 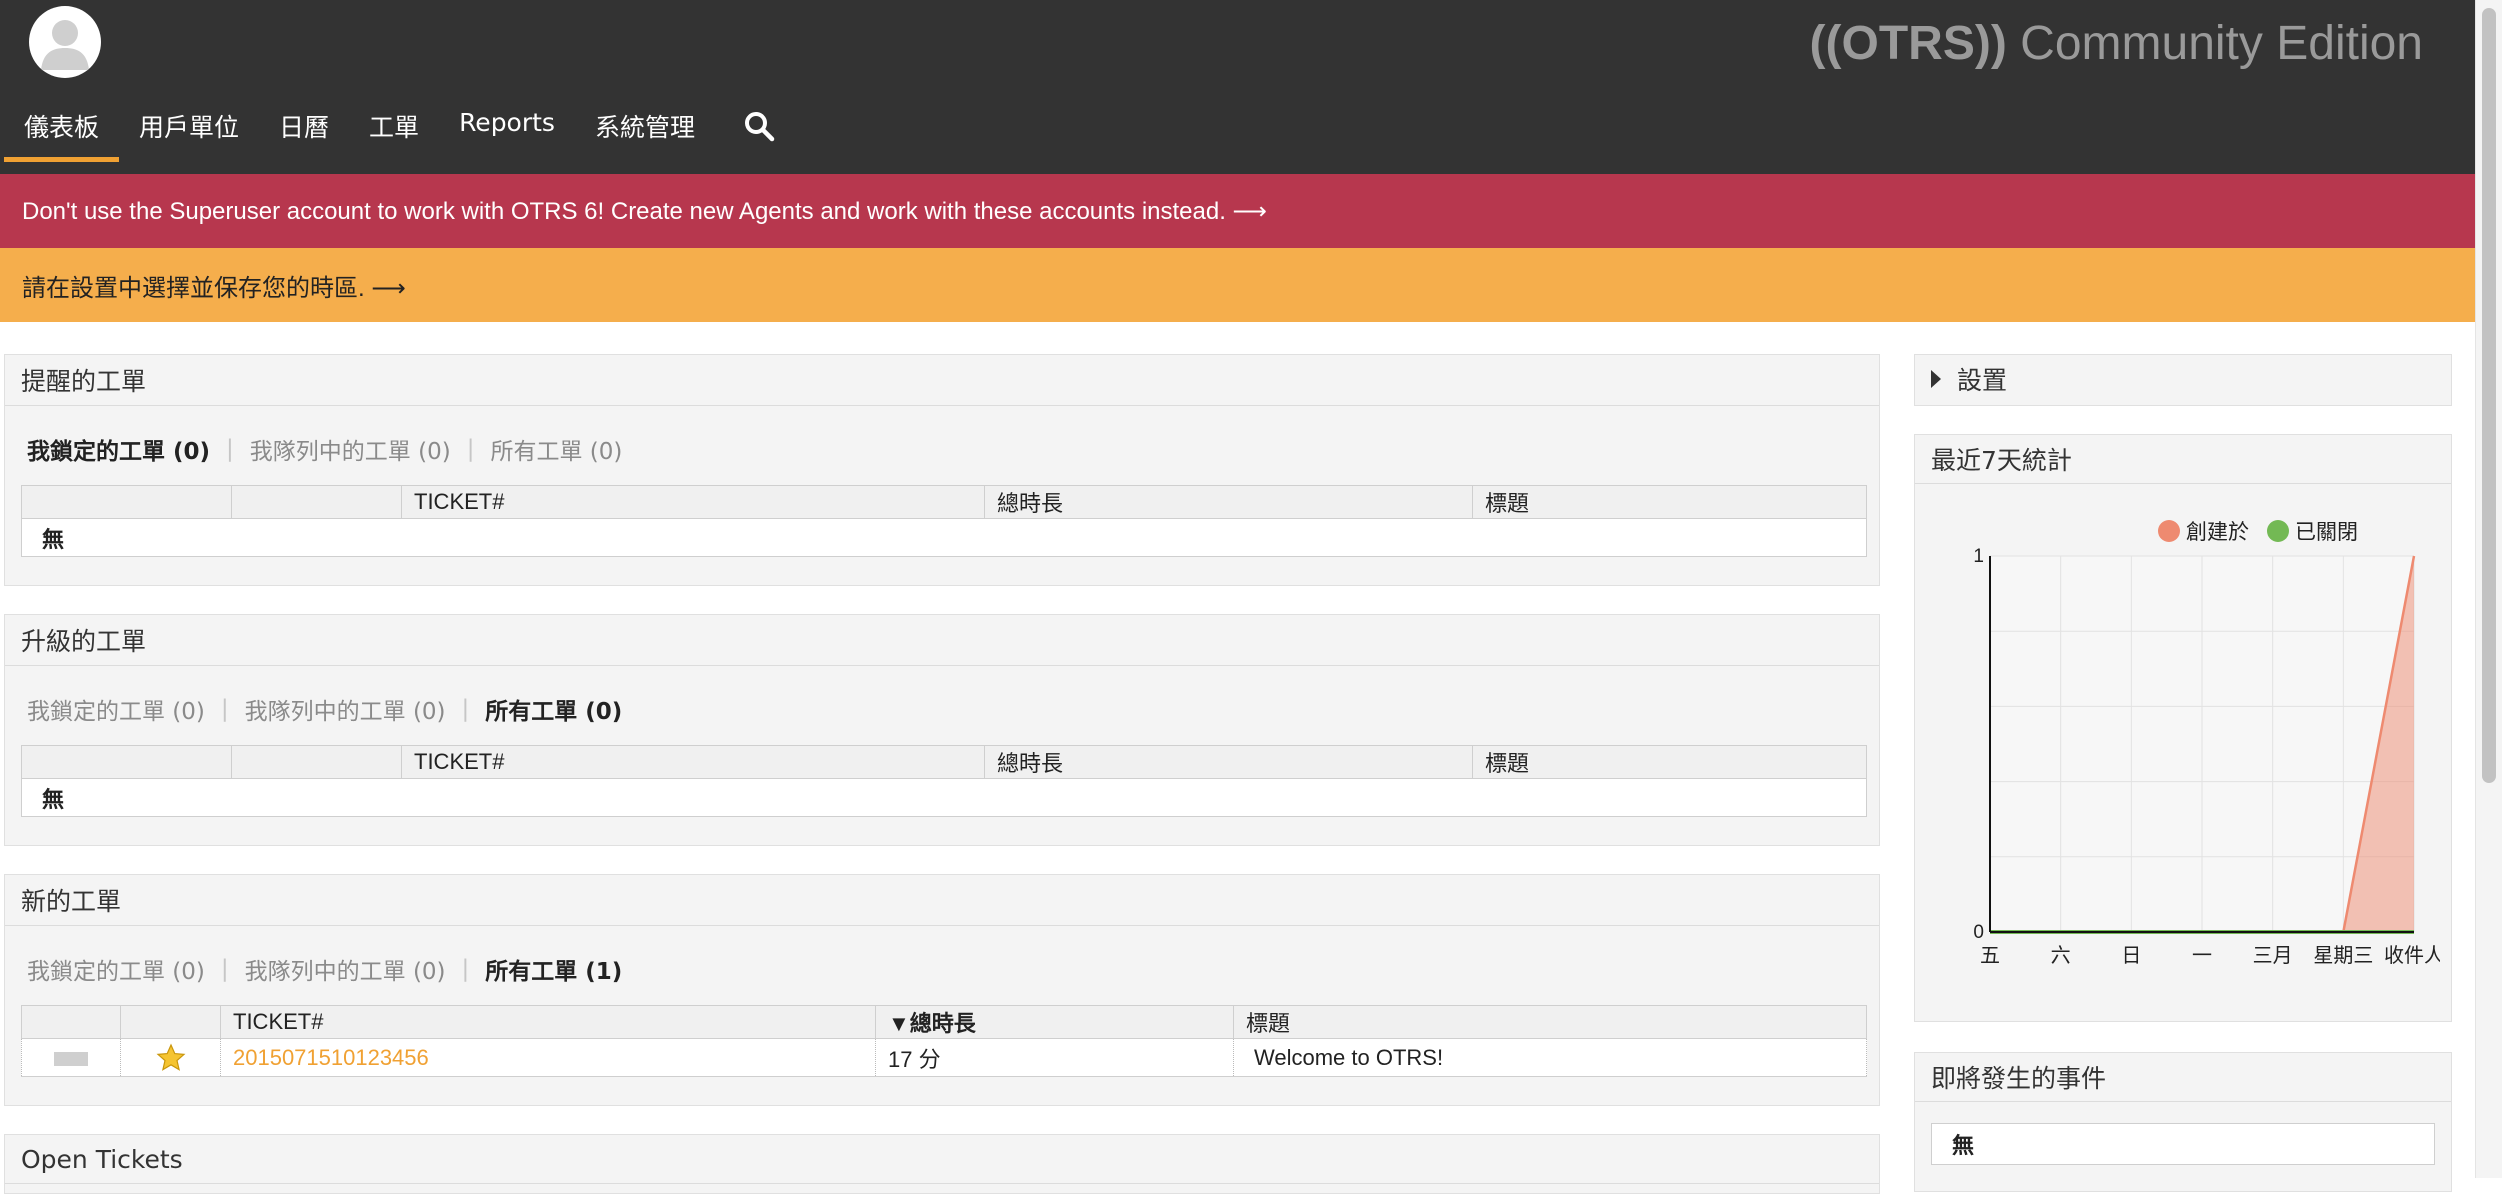 What do you see at coordinates (1982, 380) in the screenshot?
I see `settings-label: 設置` at bounding box center [1982, 380].